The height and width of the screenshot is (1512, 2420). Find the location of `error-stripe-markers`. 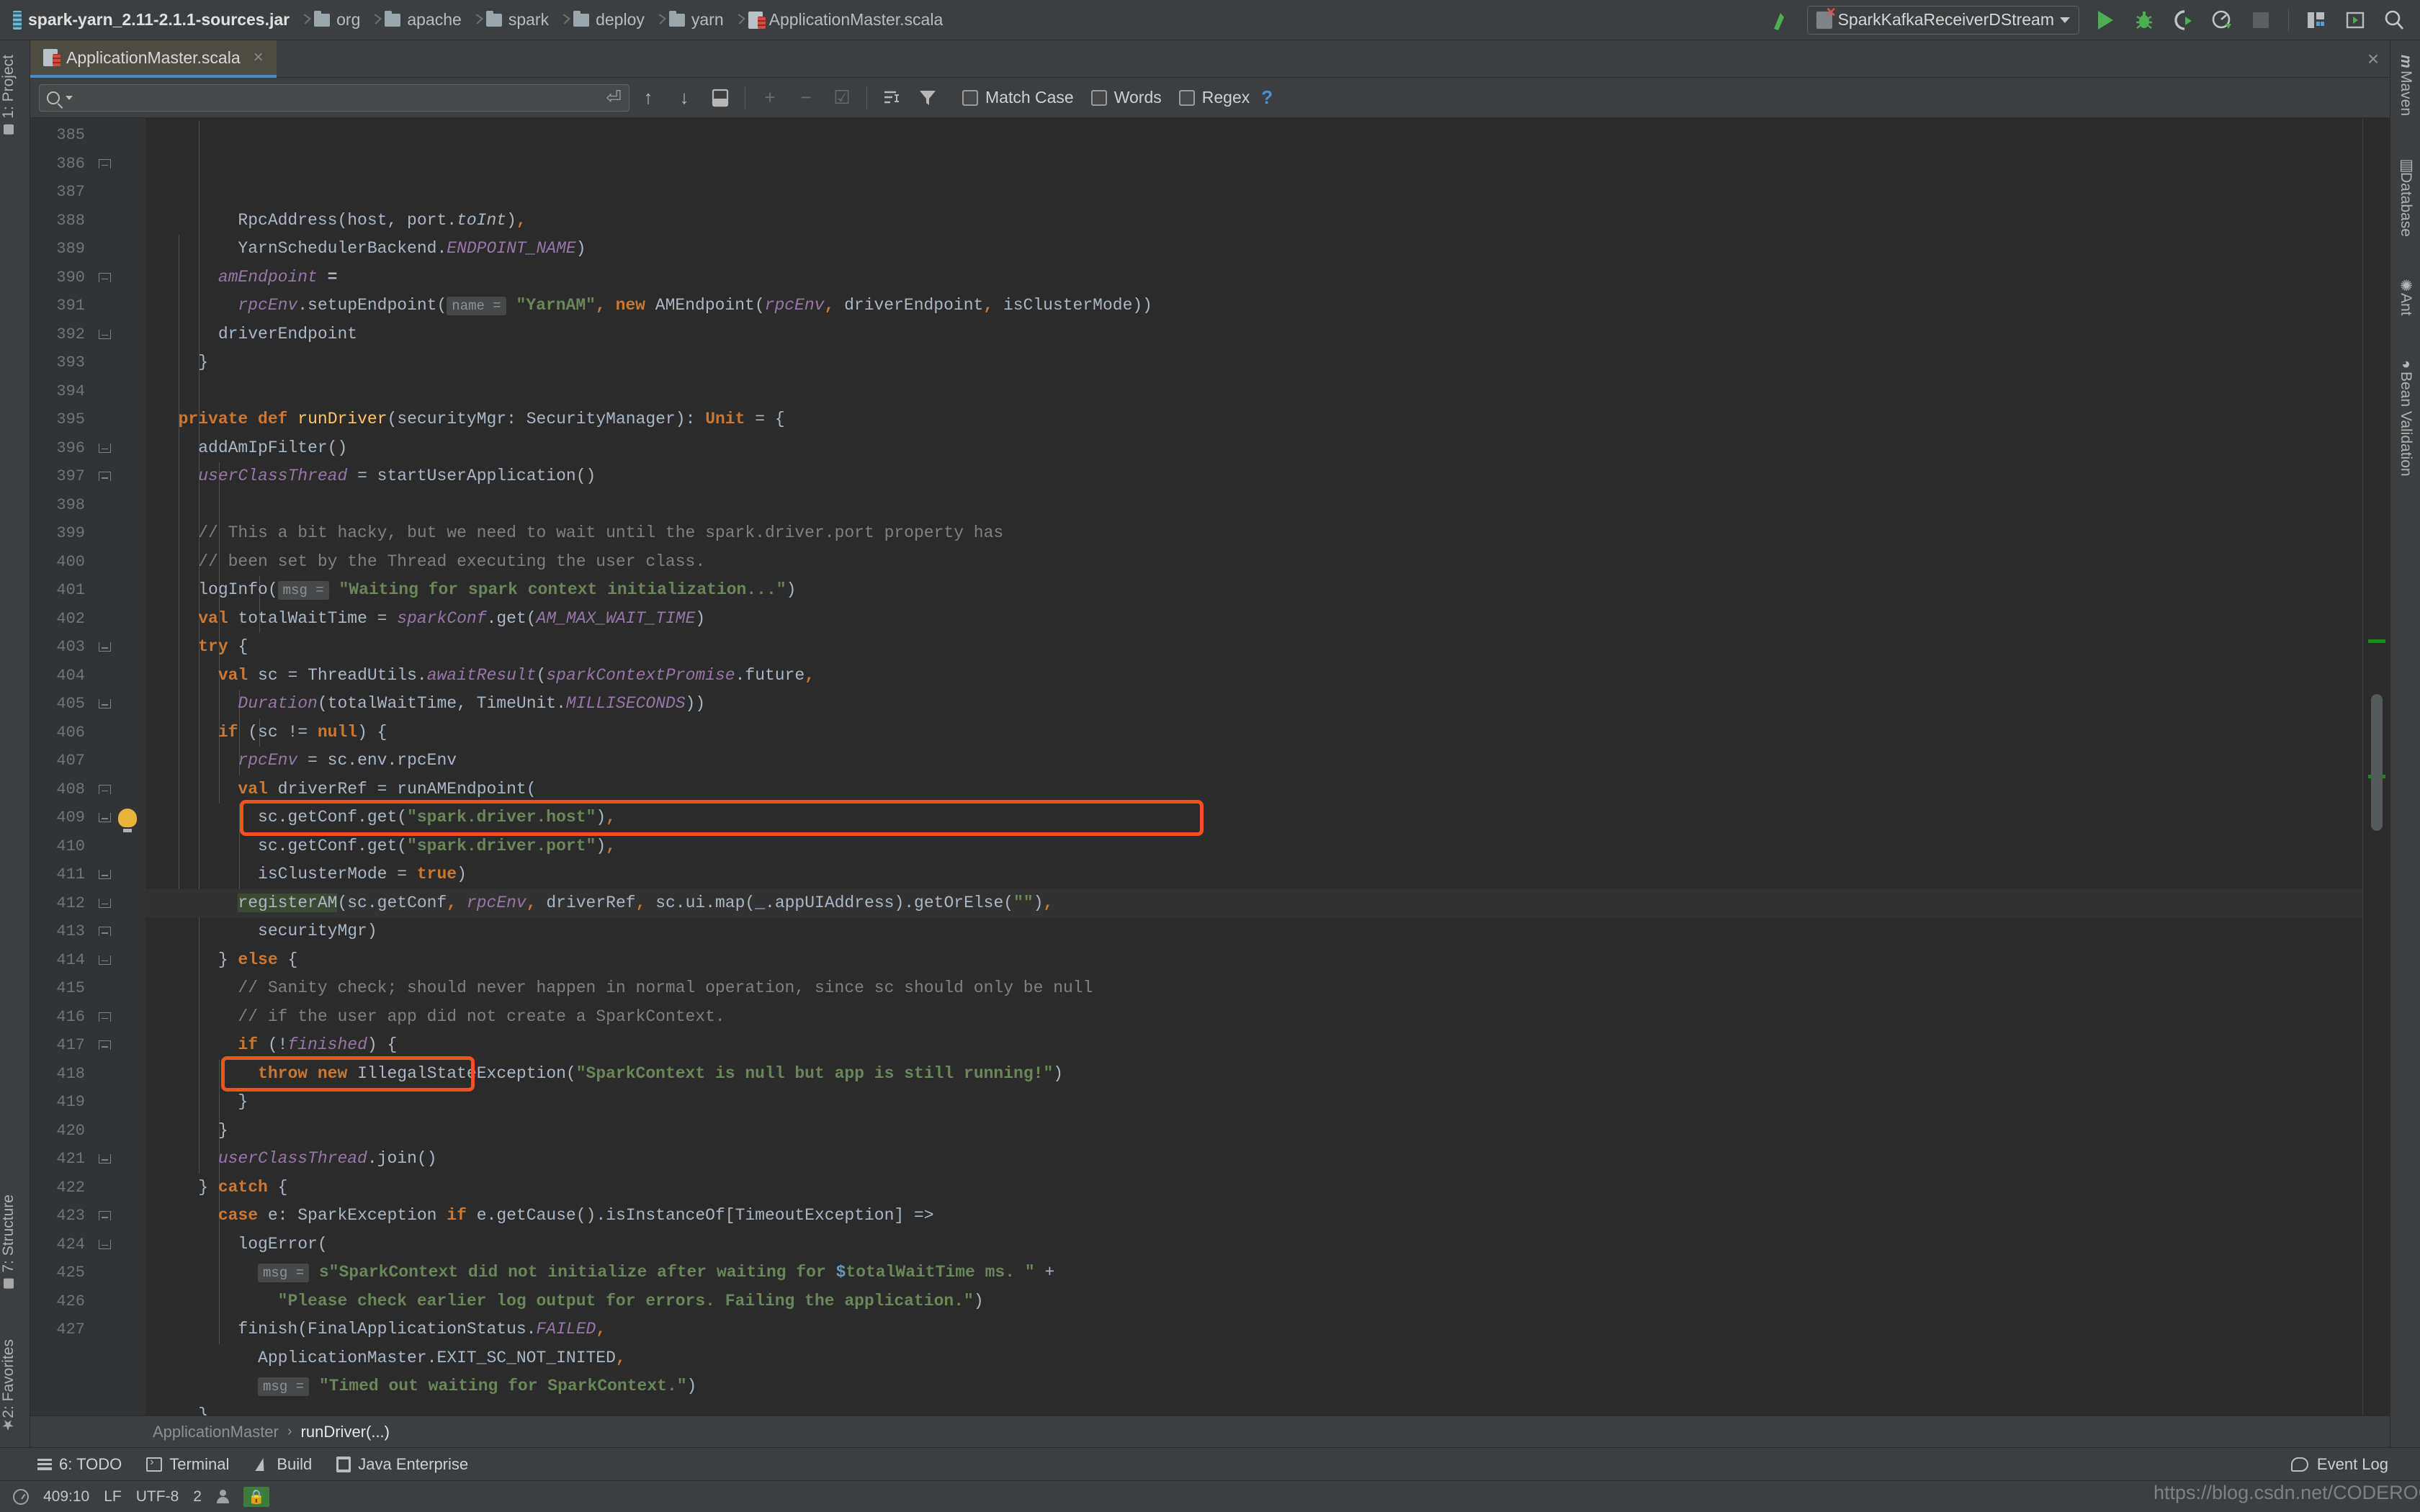

error-stripe-markers is located at coordinates (2376, 767).